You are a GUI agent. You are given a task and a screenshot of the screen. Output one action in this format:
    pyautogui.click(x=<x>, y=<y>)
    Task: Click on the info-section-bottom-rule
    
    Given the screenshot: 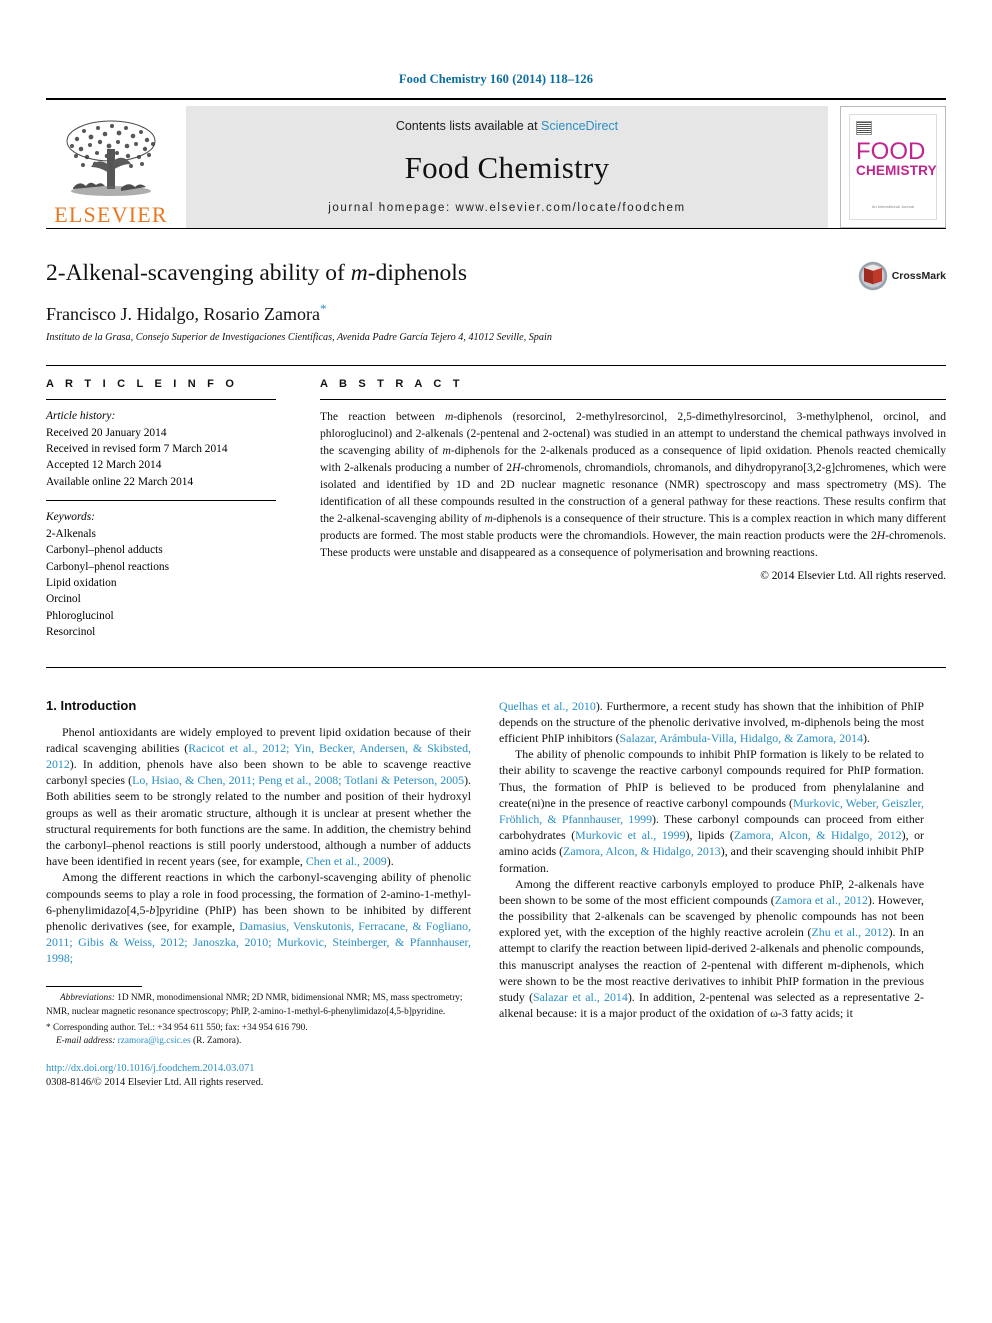 What is the action you would take?
    pyautogui.click(x=496, y=667)
    